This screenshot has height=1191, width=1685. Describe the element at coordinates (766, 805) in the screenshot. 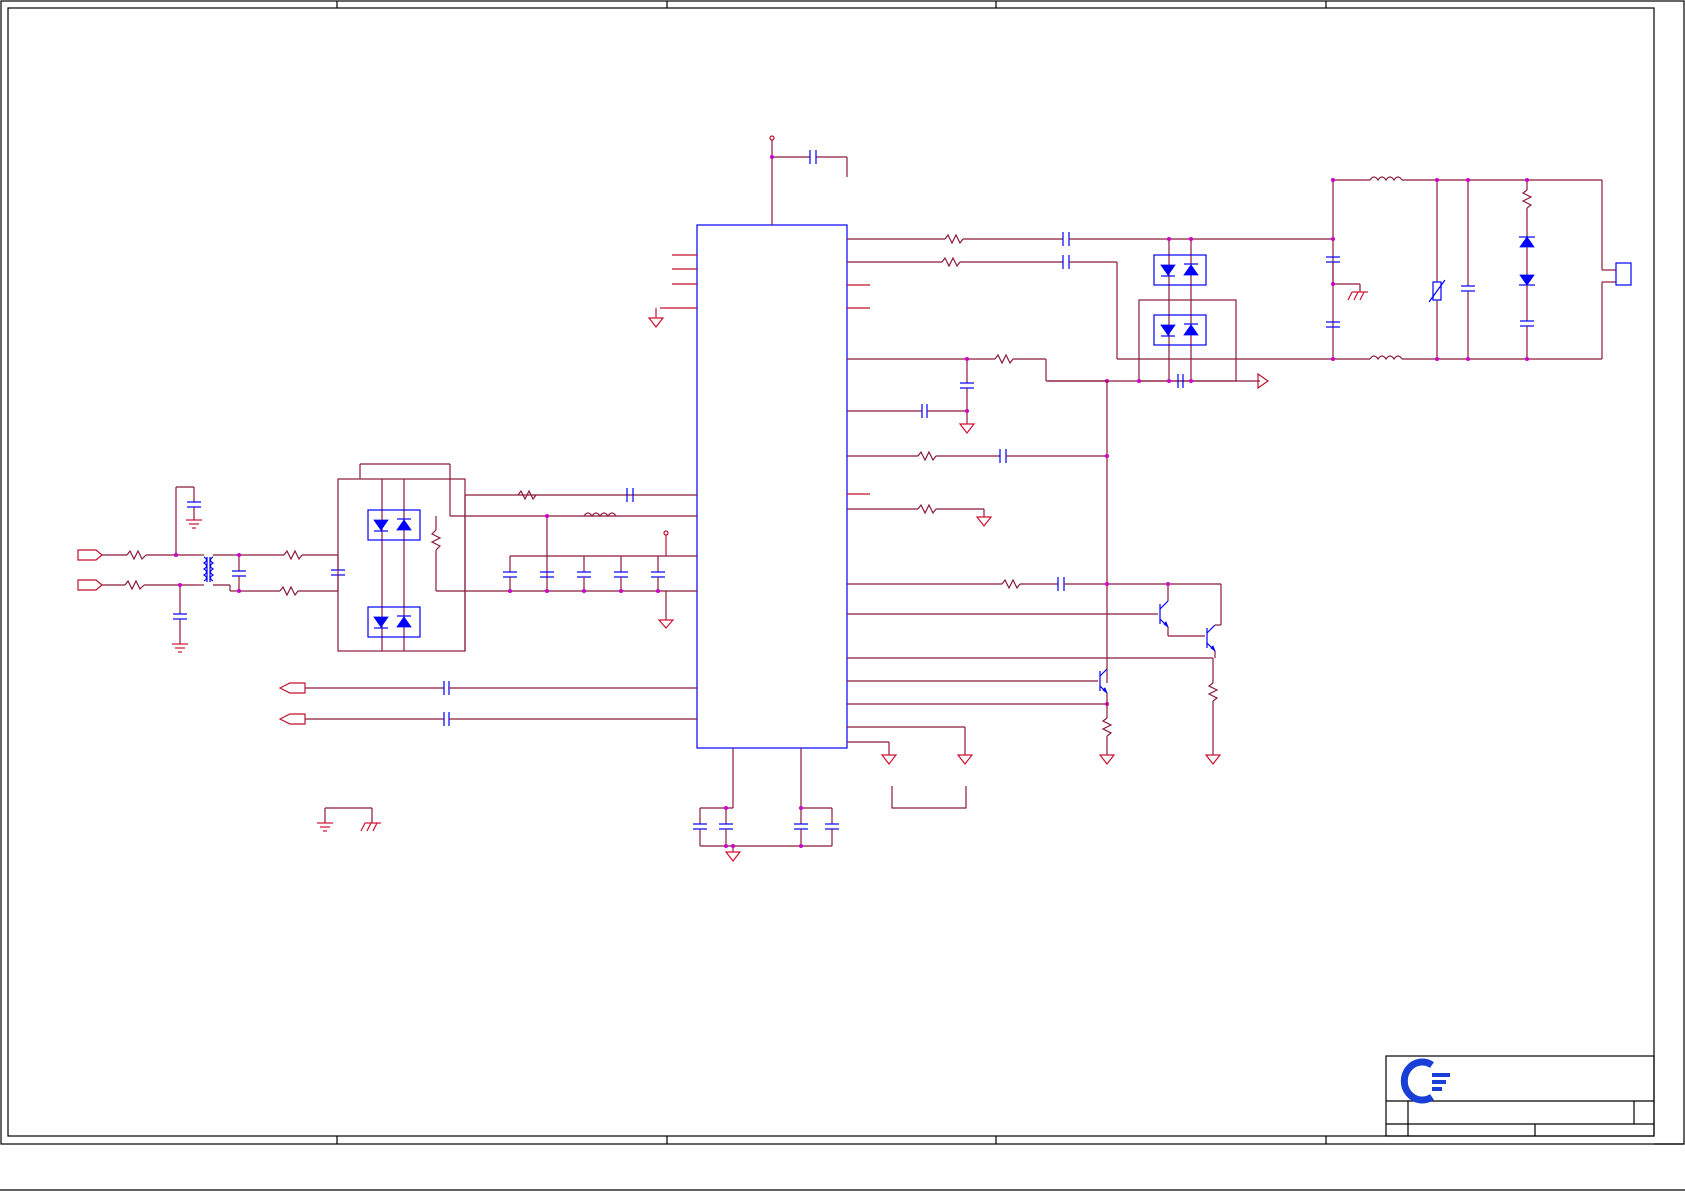

I see `ic-bottom-decoupling` at that location.